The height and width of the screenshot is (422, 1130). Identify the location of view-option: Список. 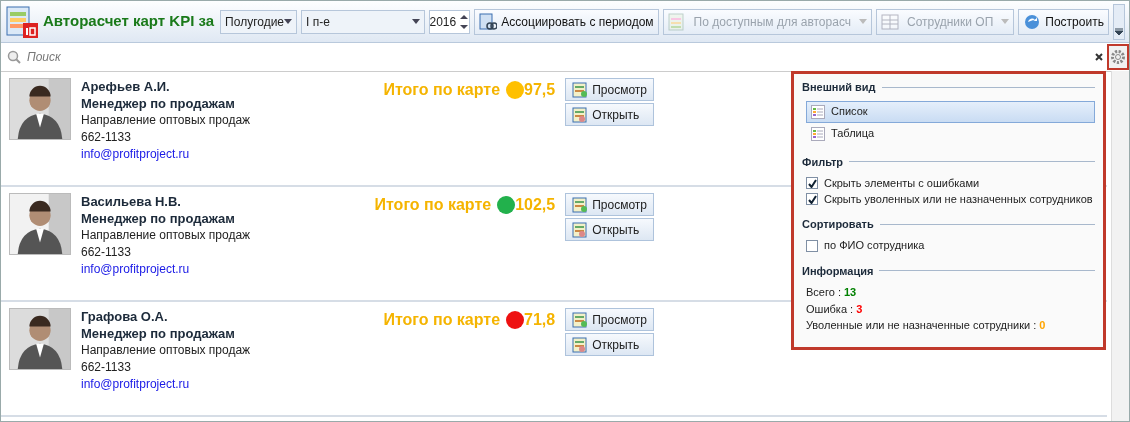
(950, 111).